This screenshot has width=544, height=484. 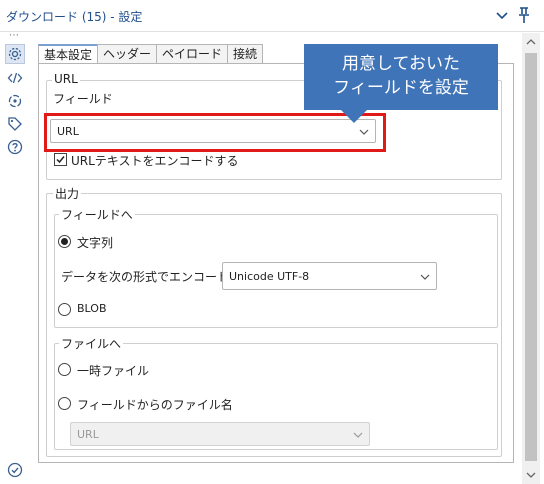 I want to click on scrollbar-thumb, so click(x=531, y=257).